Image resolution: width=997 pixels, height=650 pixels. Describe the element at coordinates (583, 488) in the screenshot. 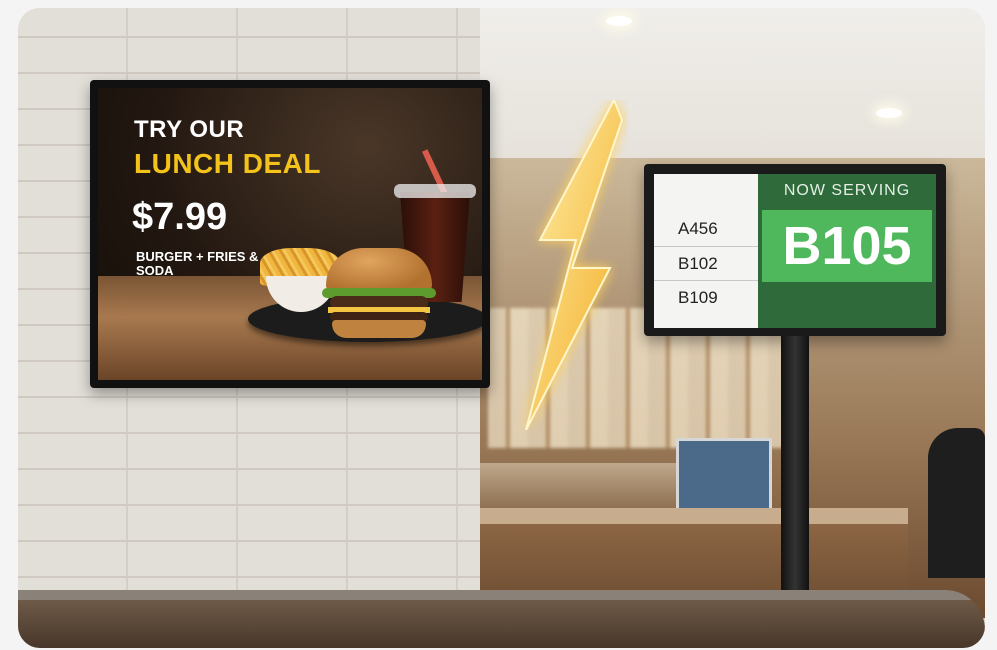

I see `back-counter` at that location.